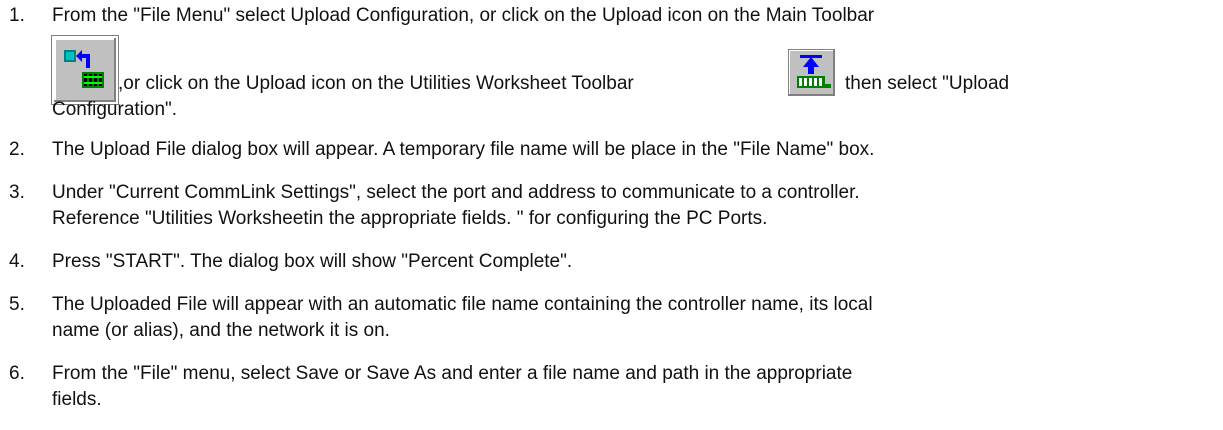 This screenshot has width=1223, height=430. Describe the element at coordinates (17, 261) in the screenshot. I see `step-number: 4.` at that location.